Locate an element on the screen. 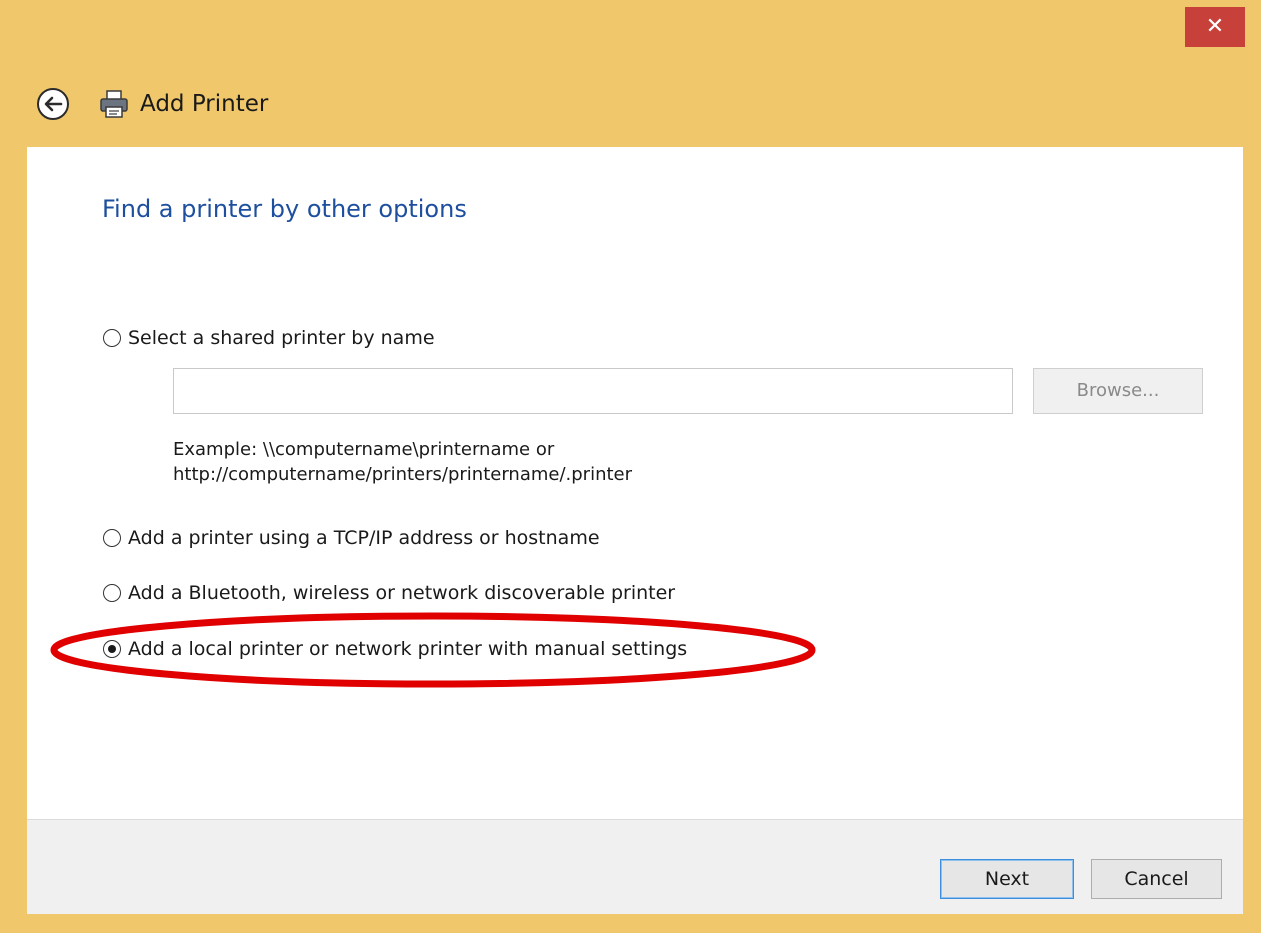 The image size is (1261, 933). example-line-1: Example: \\computername\printername or is located at coordinates (364, 449).